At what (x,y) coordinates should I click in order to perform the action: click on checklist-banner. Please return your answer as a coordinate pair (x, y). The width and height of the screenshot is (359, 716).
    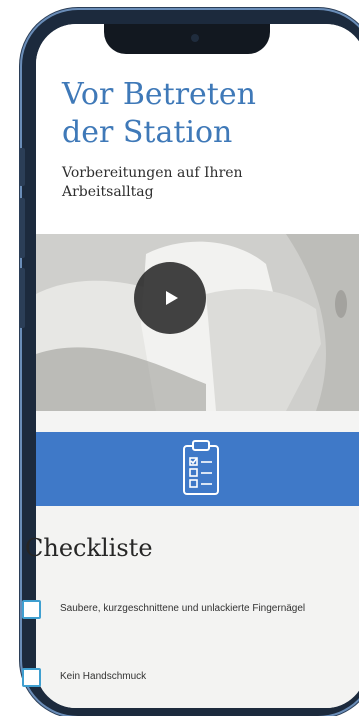
    Looking at the image, I should click on (197, 469).